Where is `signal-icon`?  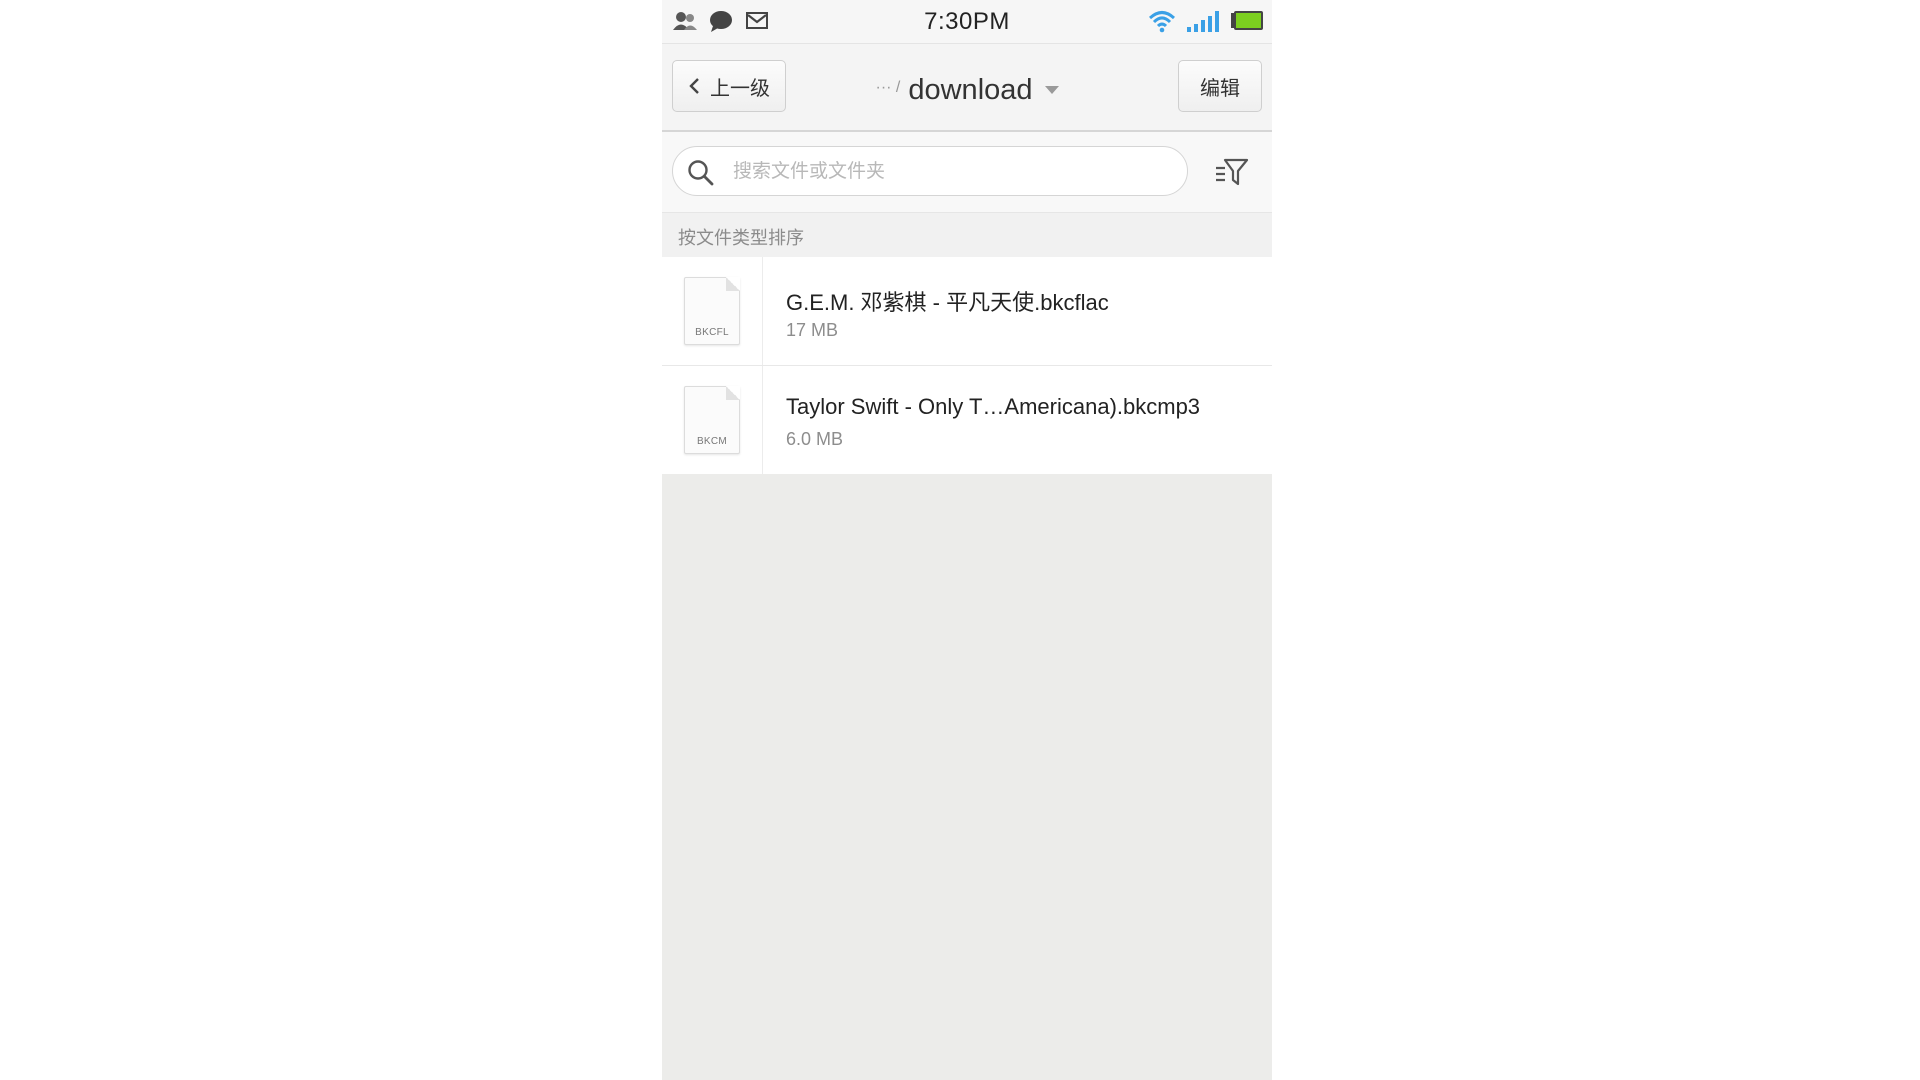 signal-icon is located at coordinates (1203, 23).